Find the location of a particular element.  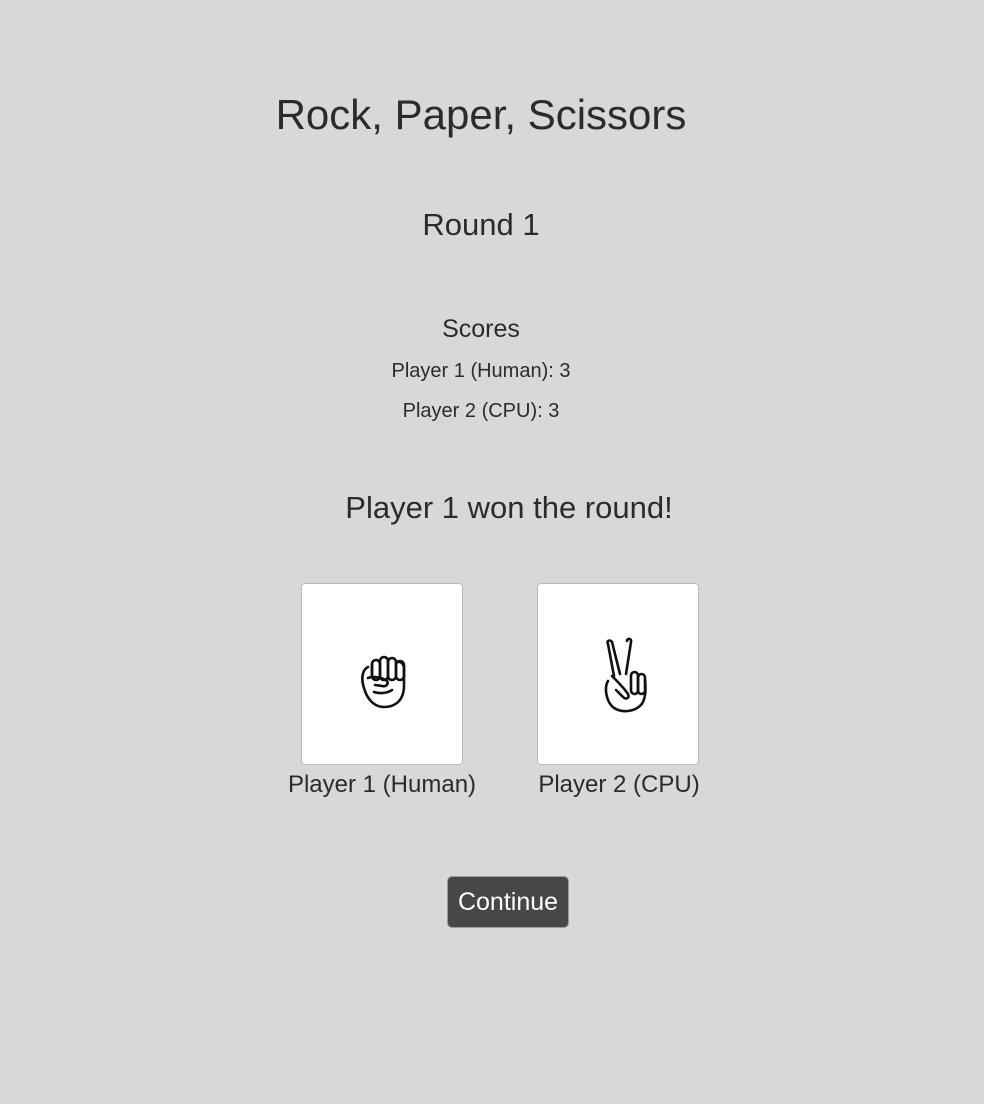

player2-label: Player 2 (CPU) is located at coordinates (619, 784).